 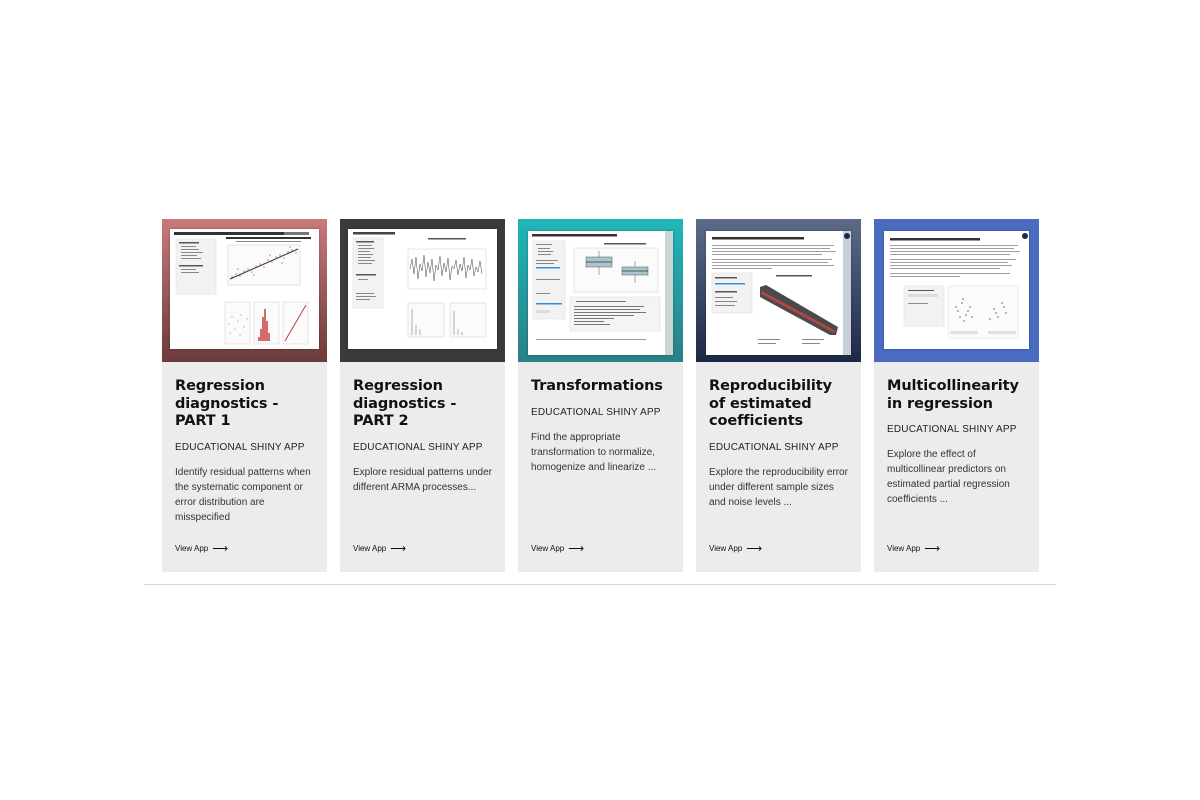 What do you see at coordinates (244, 404) in the screenshot?
I see `card-title: Regression diagnostics - PART 1` at bounding box center [244, 404].